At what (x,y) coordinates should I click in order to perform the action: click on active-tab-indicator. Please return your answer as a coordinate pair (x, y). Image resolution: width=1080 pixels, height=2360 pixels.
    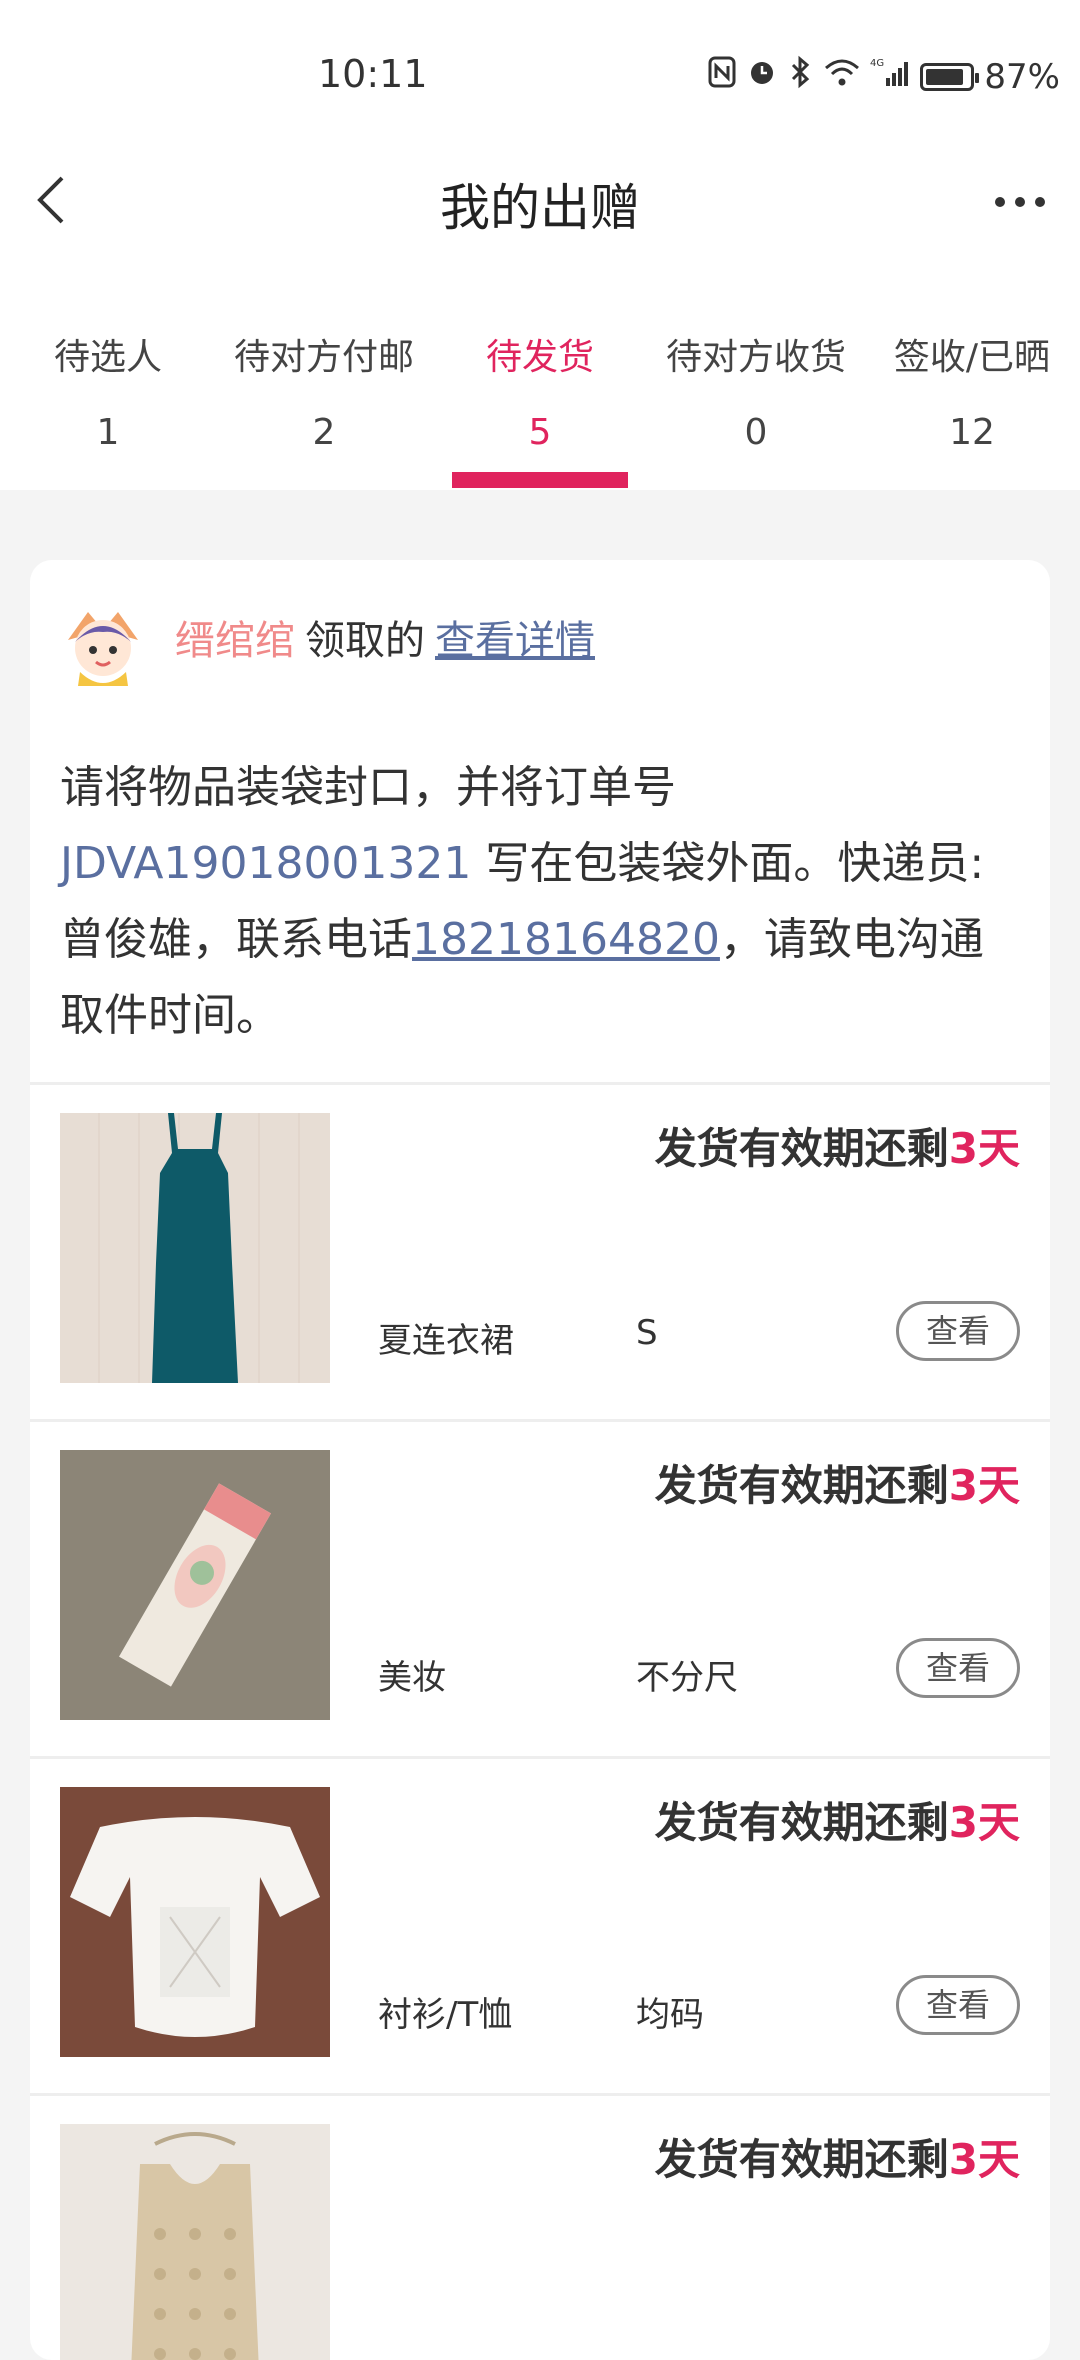
    Looking at the image, I should click on (540, 480).